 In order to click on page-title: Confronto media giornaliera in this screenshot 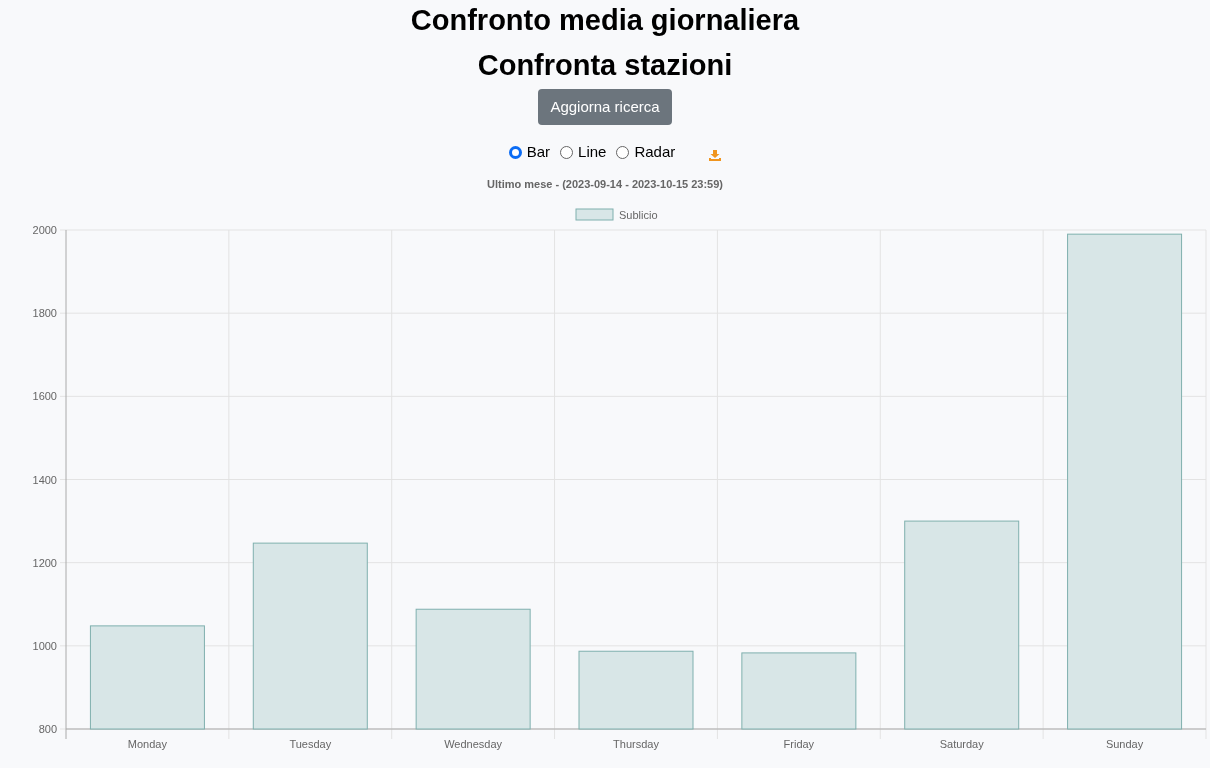, I will do `click(605, 20)`.